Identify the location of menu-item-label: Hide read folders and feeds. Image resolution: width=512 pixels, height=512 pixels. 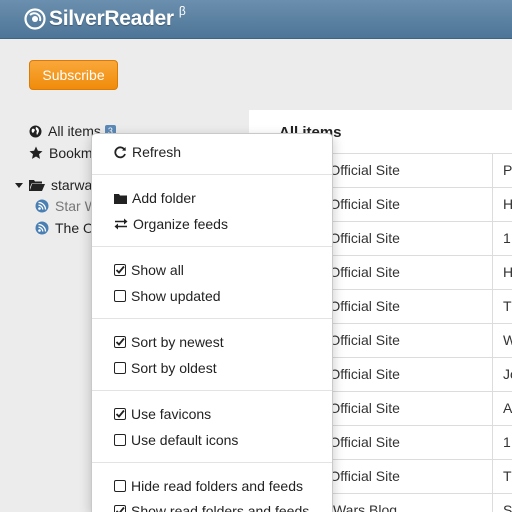
(217, 486).